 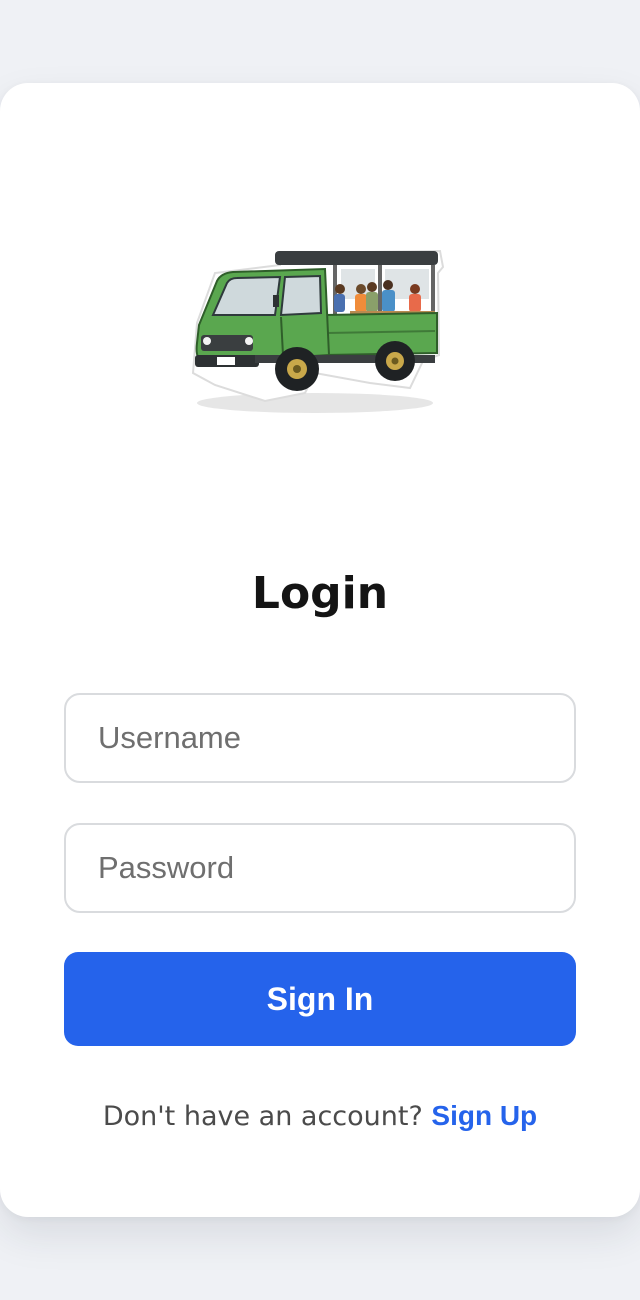 What do you see at coordinates (320, 593) in the screenshot?
I see `page-title: Login` at bounding box center [320, 593].